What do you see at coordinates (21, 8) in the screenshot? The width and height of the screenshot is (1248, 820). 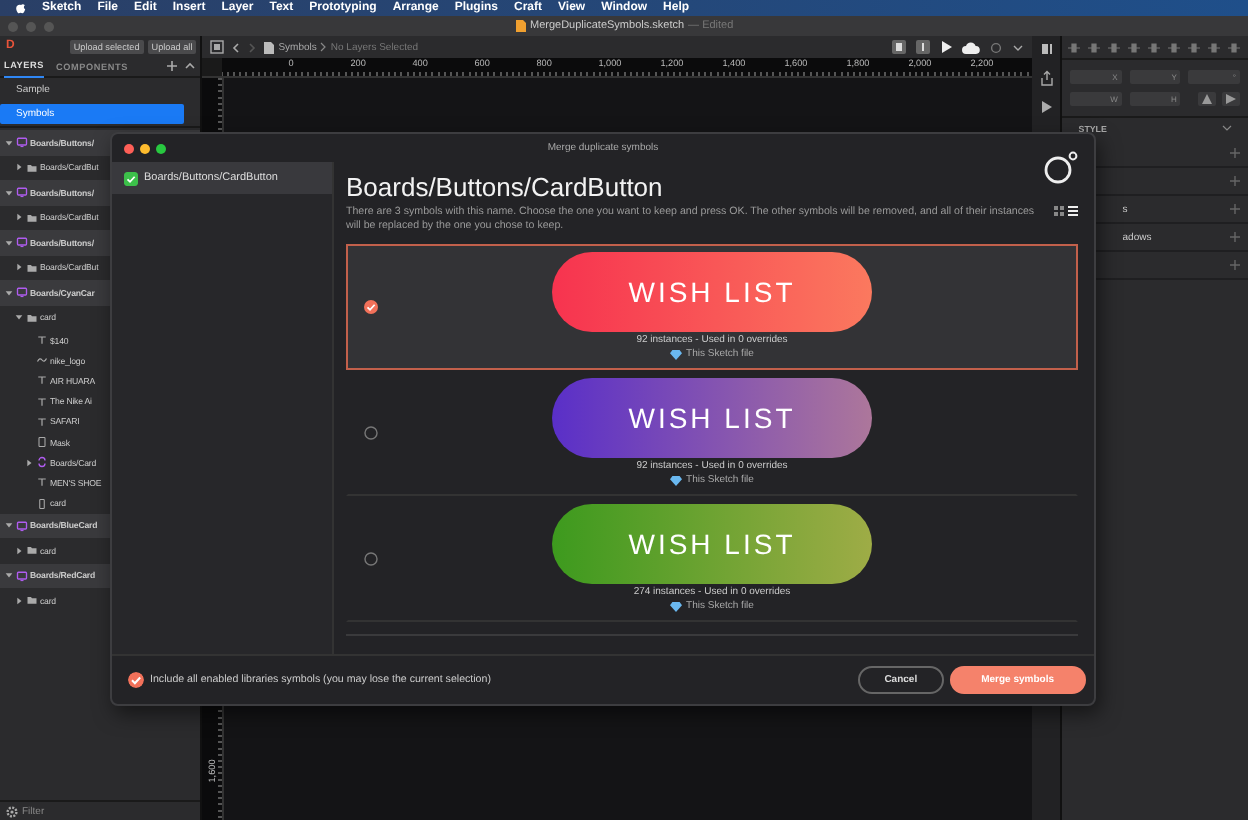 I see `apple-icon` at bounding box center [21, 8].